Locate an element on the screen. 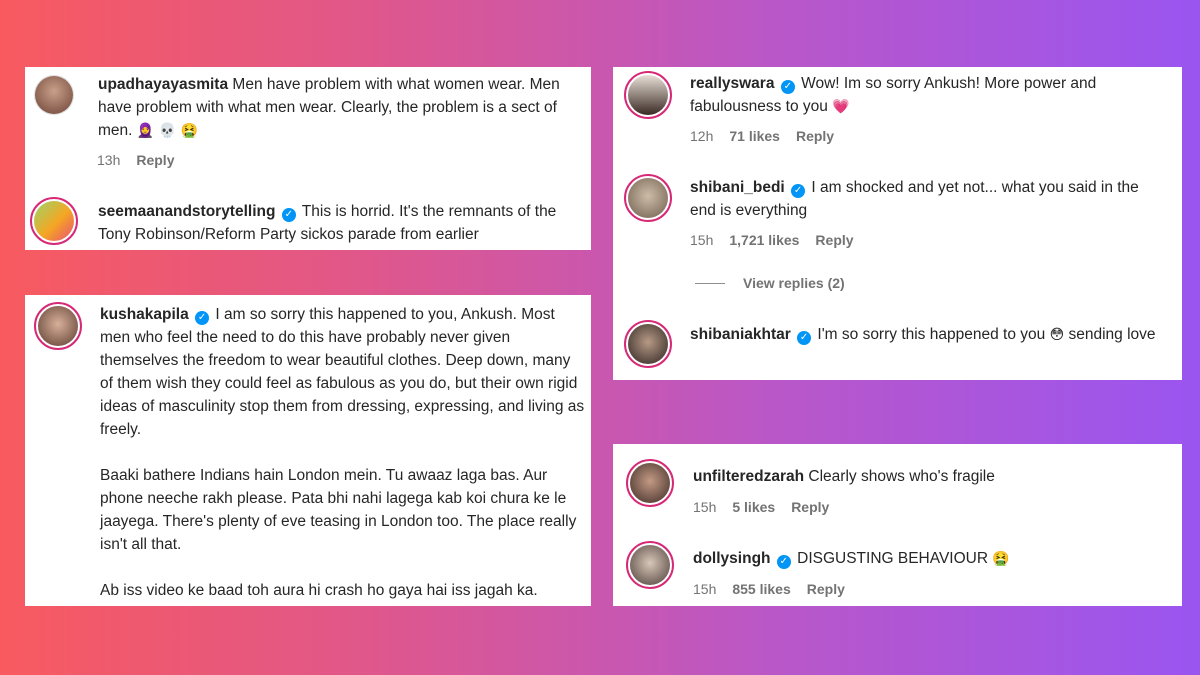 This screenshot has height=675, width=1200. timestamp: 13h is located at coordinates (109, 160).